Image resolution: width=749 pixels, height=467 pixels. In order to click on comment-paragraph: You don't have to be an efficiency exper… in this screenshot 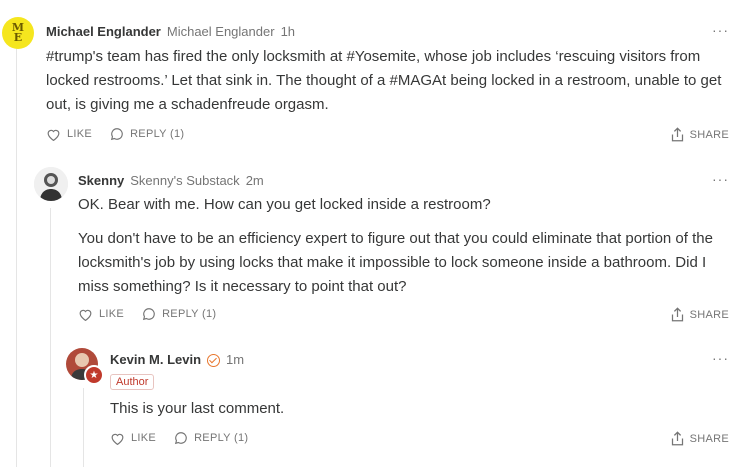, I will do `click(395, 262)`.